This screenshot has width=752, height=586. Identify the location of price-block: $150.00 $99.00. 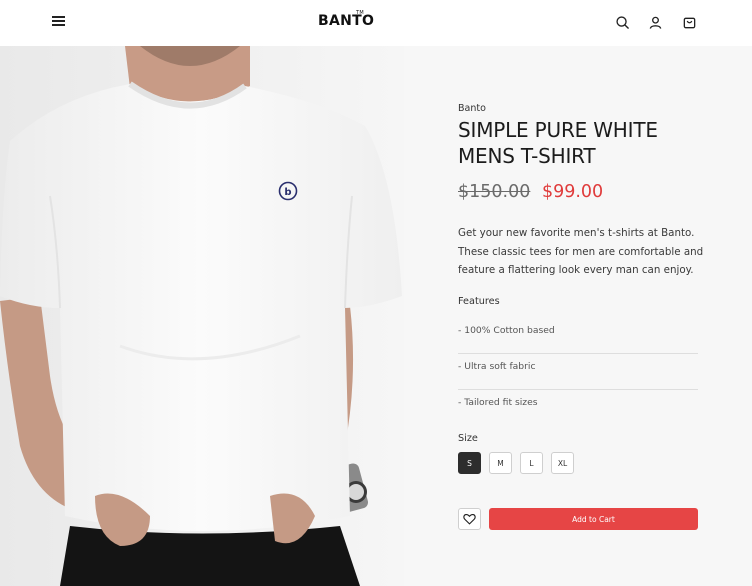
(530, 192).